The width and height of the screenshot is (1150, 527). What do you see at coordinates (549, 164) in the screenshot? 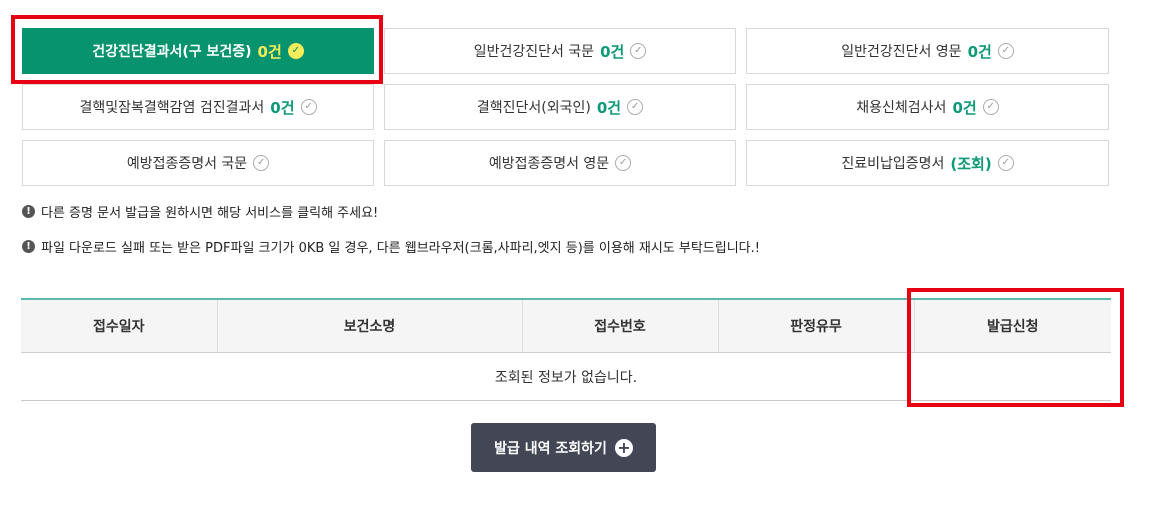
I see `card-label: 예방접종증명서 영문` at bounding box center [549, 164].